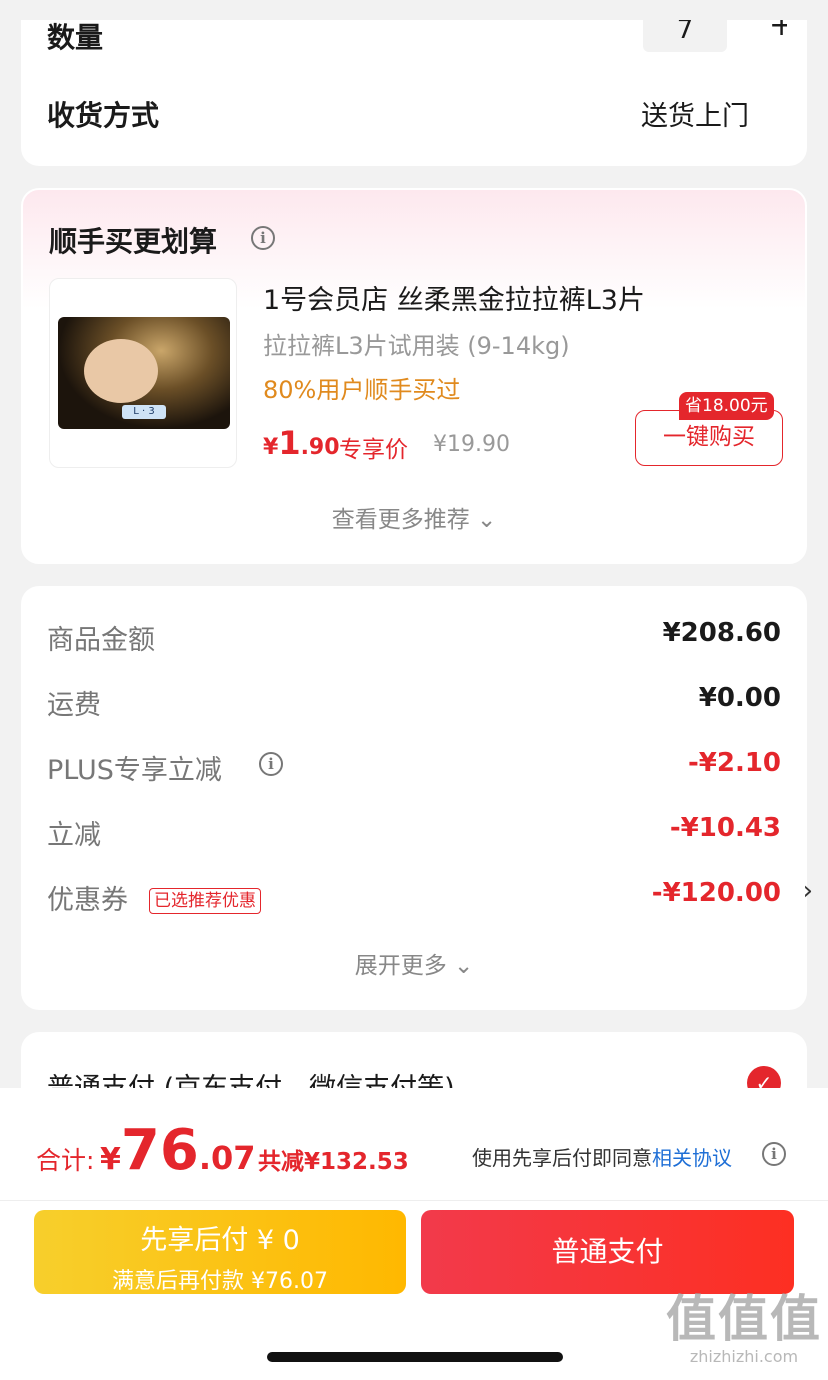 Image resolution: width=828 pixels, height=1380 pixels. What do you see at coordinates (692, 1158) in the screenshot?
I see `agreement-link: 相关协议` at bounding box center [692, 1158].